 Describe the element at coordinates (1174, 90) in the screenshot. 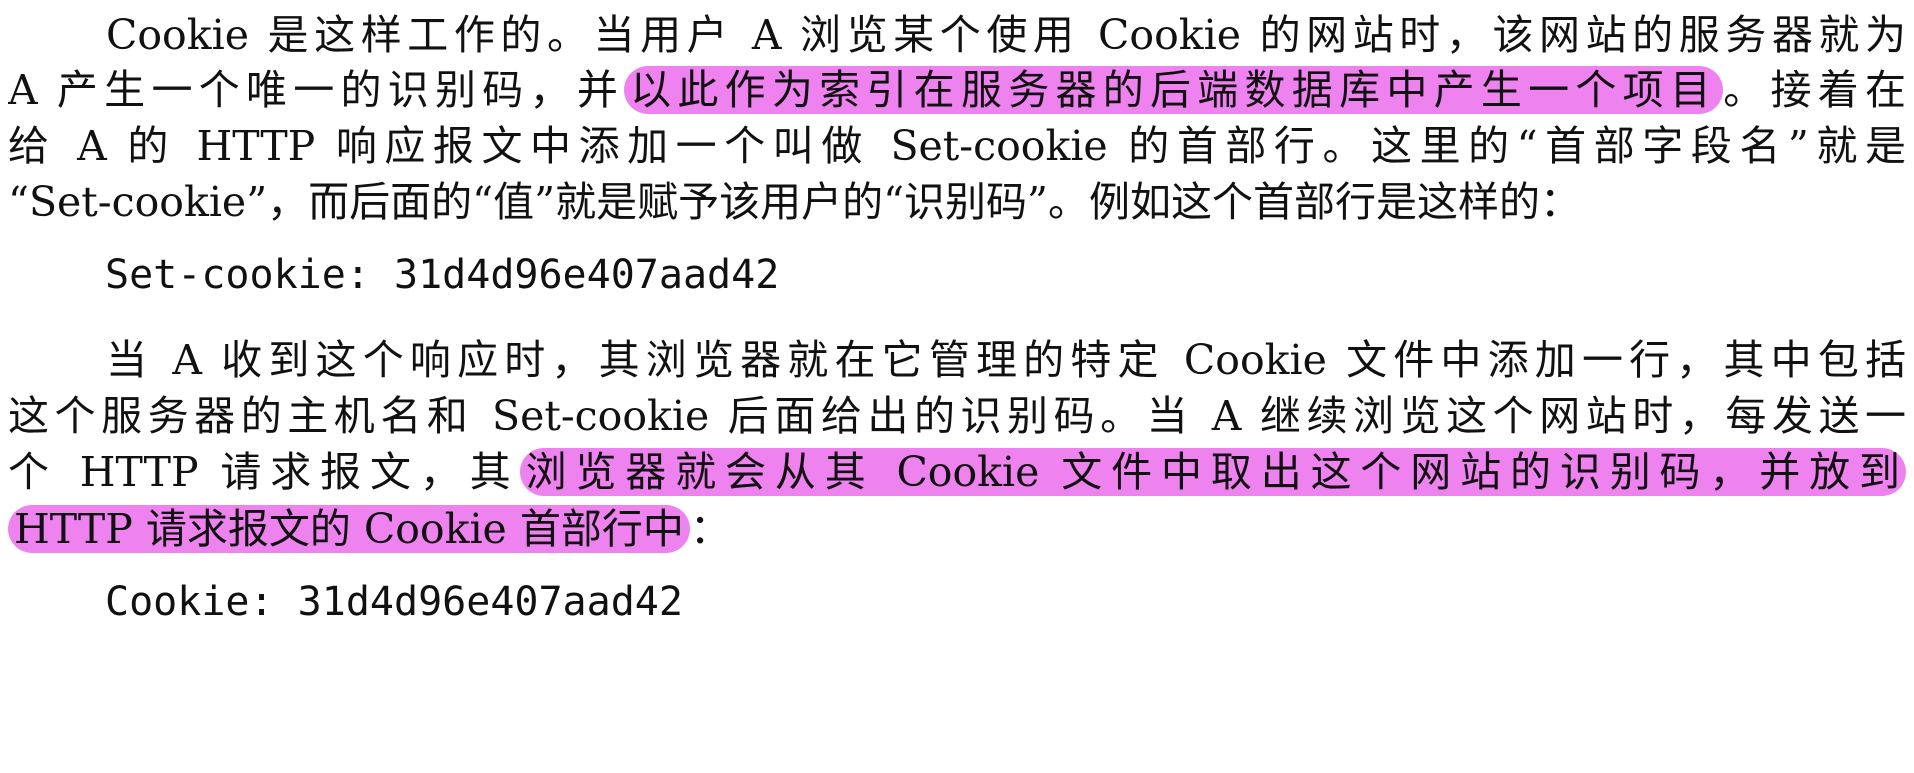

I see `highlight-mark: 以此作为索引在服务器的后端数据库中产生一个项目` at that location.